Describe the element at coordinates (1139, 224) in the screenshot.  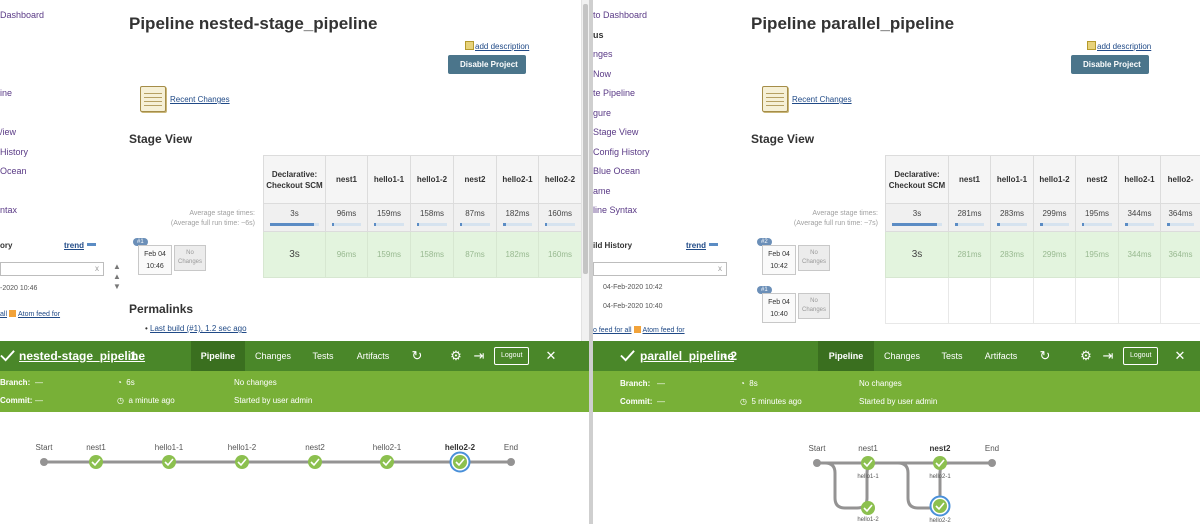
I see `average-time-bar` at that location.